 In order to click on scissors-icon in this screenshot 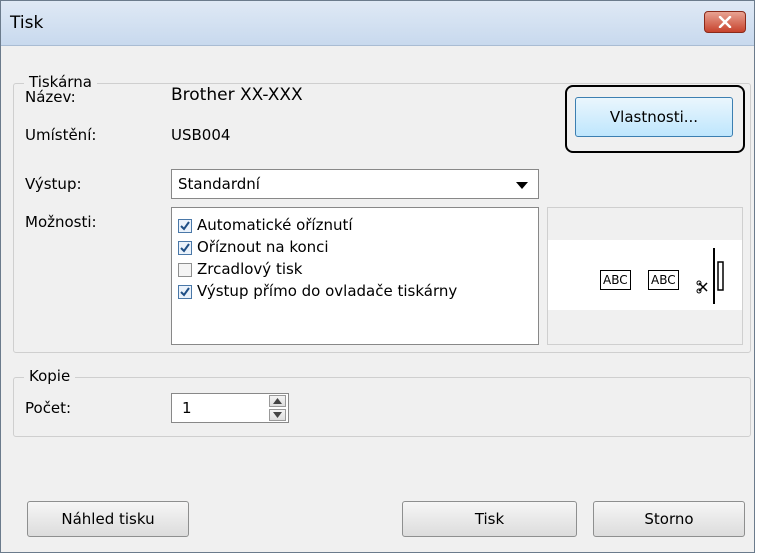, I will do `click(702, 287)`.